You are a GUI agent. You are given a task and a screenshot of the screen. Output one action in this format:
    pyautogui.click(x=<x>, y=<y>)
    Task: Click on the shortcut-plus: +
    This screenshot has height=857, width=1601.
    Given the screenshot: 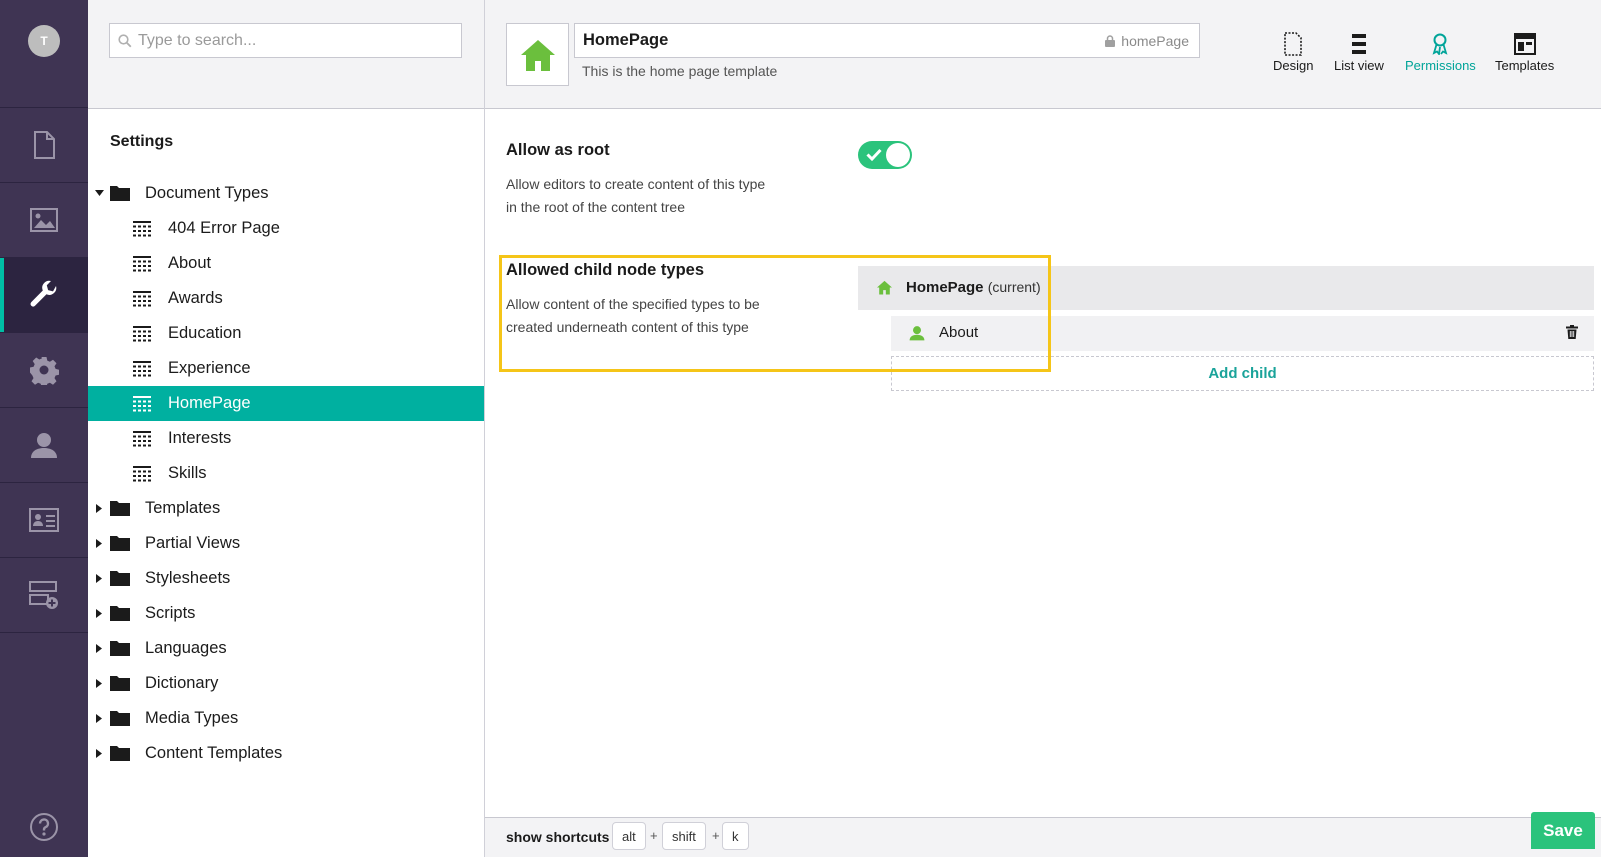 What is the action you would take?
    pyautogui.click(x=654, y=835)
    